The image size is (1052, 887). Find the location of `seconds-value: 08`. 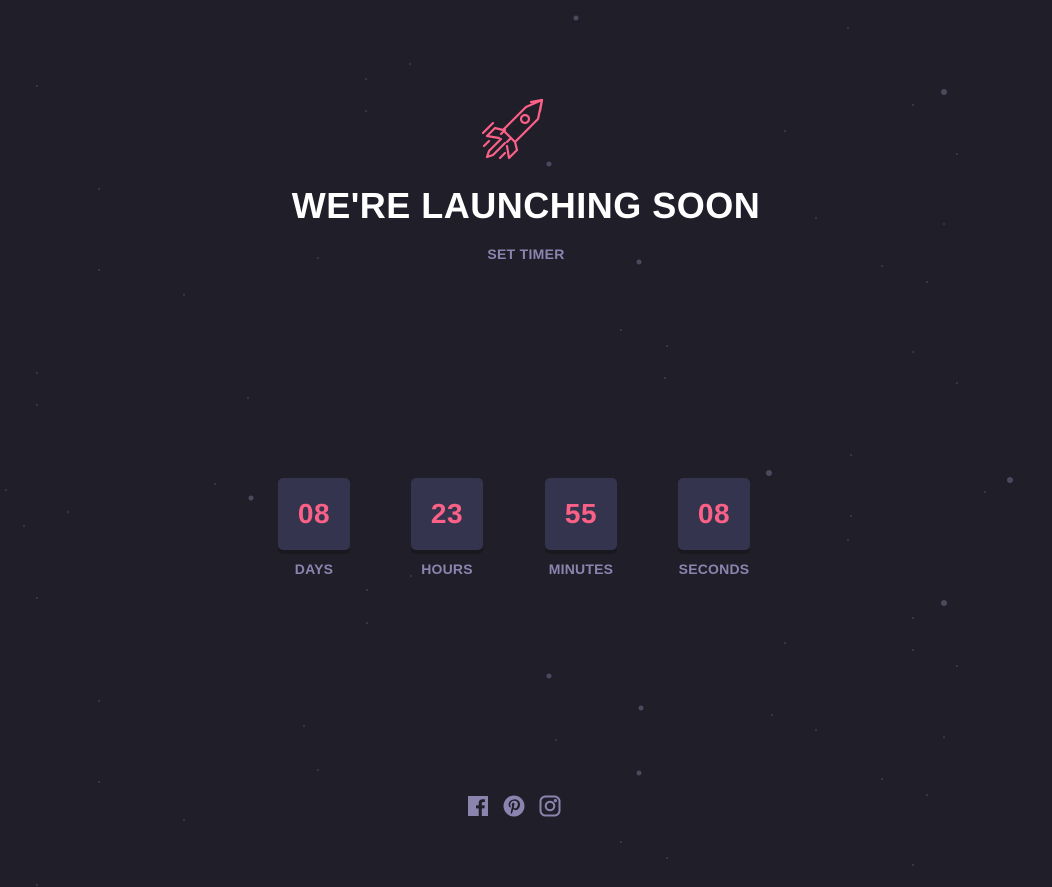

seconds-value: 08 is located at coordinates (714, 514).